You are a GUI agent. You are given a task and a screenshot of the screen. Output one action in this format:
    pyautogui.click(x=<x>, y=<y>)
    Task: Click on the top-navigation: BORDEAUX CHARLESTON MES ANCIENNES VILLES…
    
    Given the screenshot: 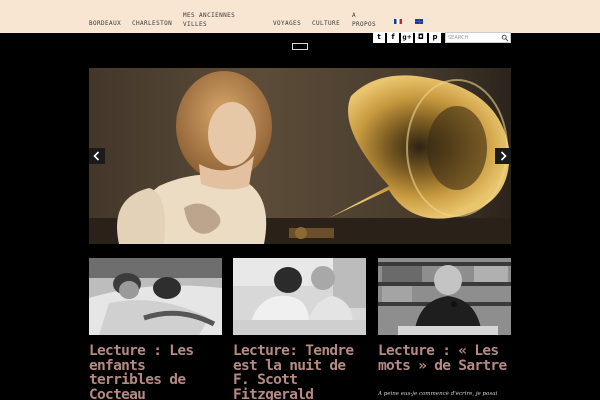 What is the action you would take?
    pyautogui.click(x=300, y=16)
    